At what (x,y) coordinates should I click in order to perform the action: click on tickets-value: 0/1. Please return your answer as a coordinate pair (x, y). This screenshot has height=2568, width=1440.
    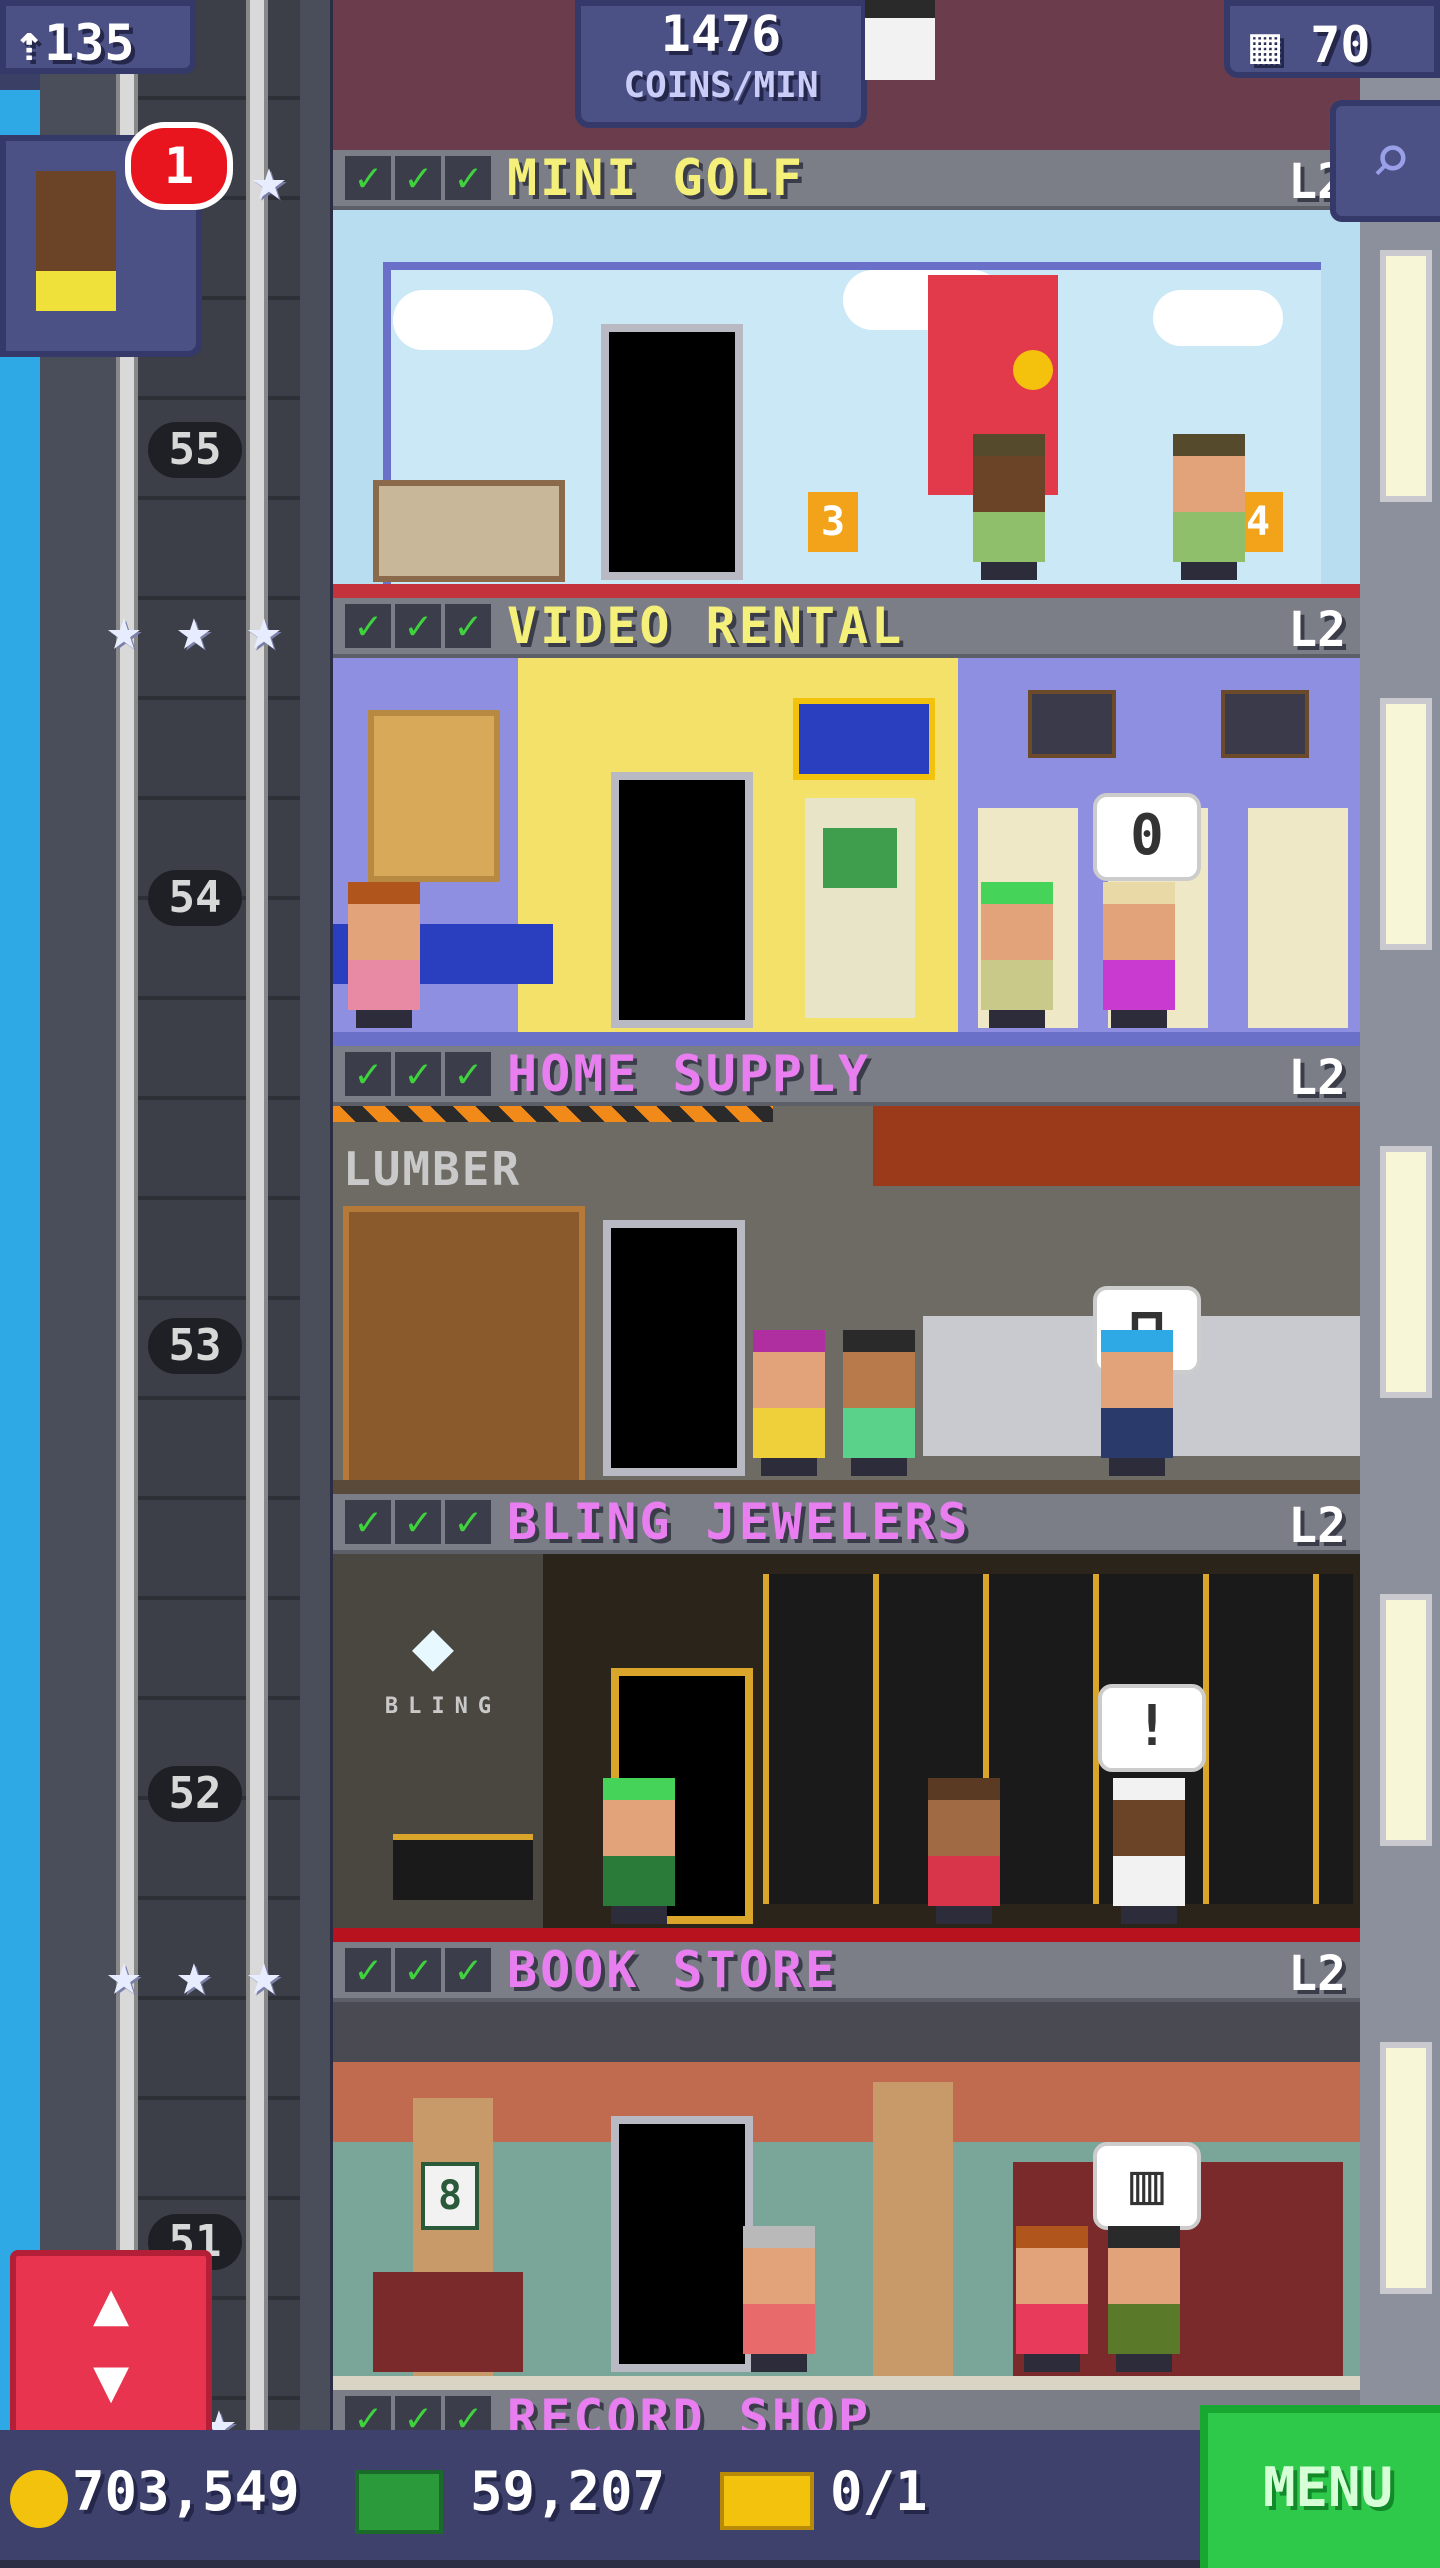
    Looking at the image, I should click on (879, 2491).